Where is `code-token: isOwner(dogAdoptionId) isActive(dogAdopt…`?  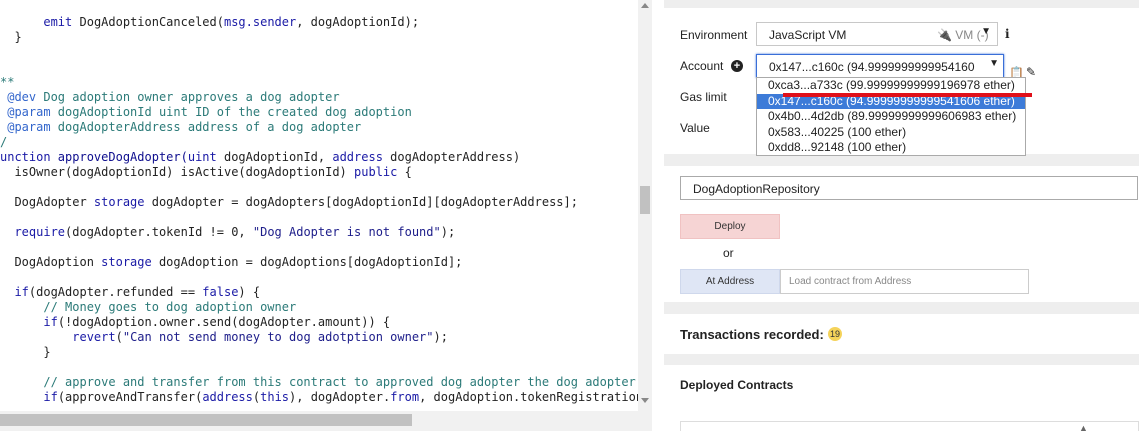 code-token: isOwner(dogAdoptionId) isActive(dogAdopt… is located at coordinates (177, 172).